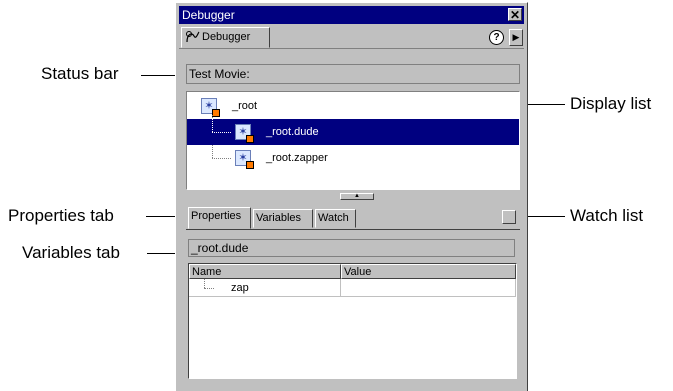 This screenshot has height=391, width=673. What do you see at coordinates (611, 103) in the screenshot?
I see `callout-display-list: Display list` at bounding box center [611, 103].